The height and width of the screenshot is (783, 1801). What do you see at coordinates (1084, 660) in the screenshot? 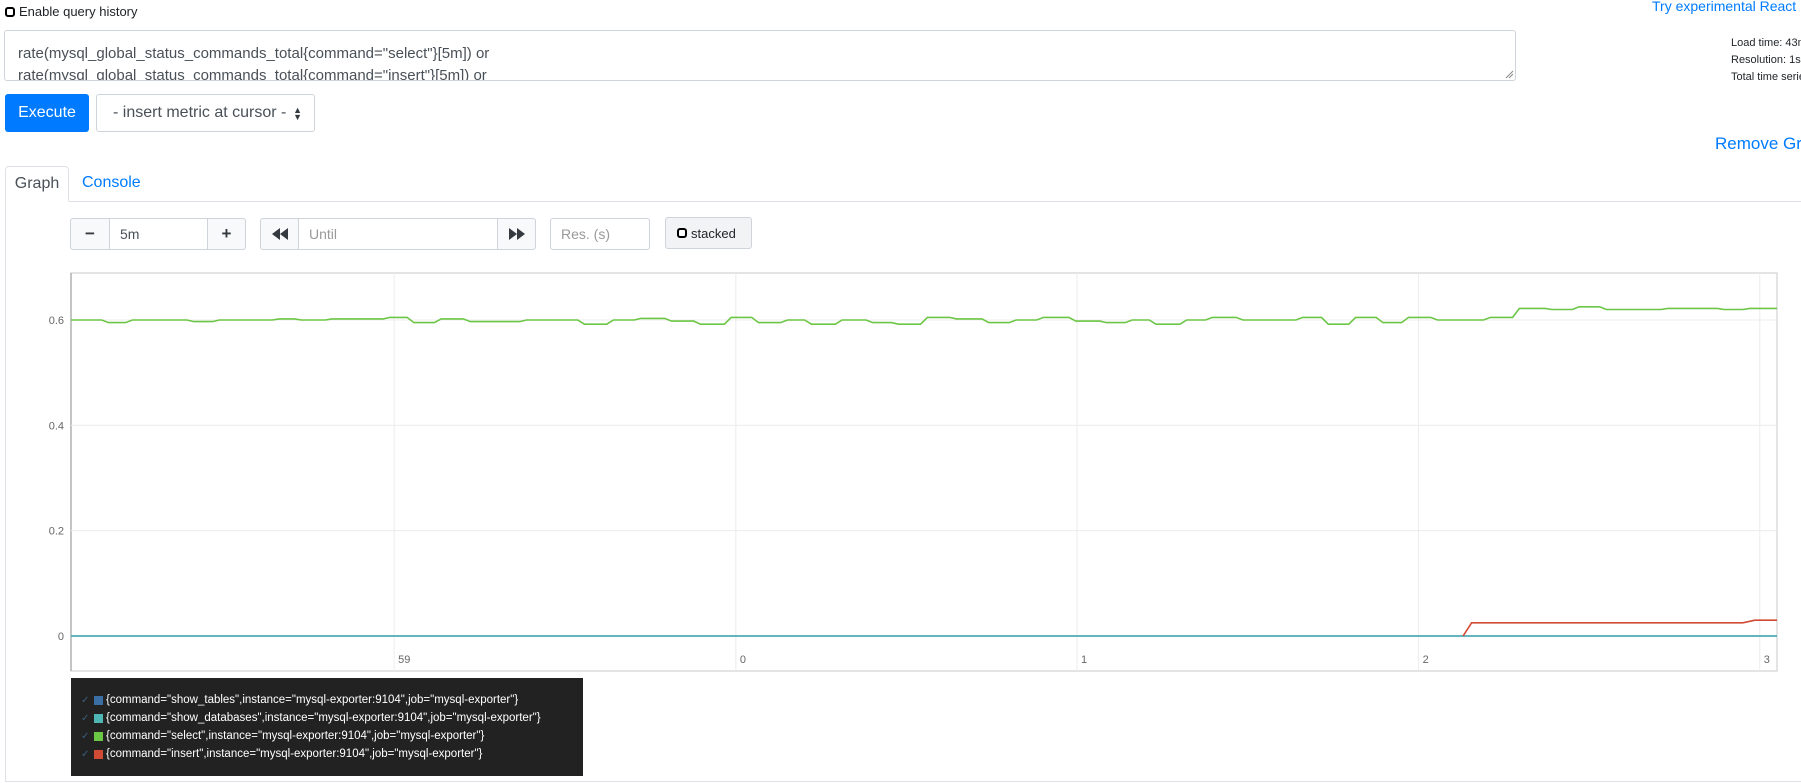
I see `x-tick-label: 1` at bounding box center [1084, 660].